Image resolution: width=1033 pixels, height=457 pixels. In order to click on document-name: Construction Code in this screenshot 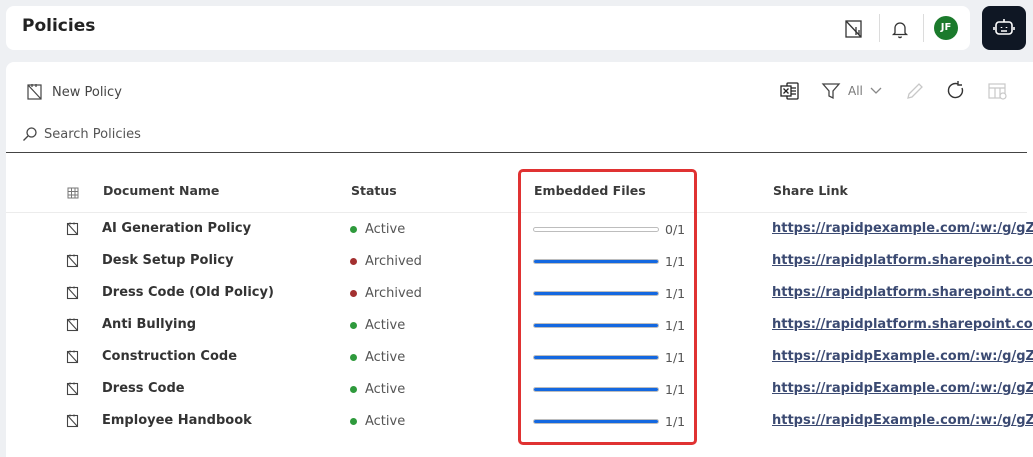, I will do `click(169, 356)`.